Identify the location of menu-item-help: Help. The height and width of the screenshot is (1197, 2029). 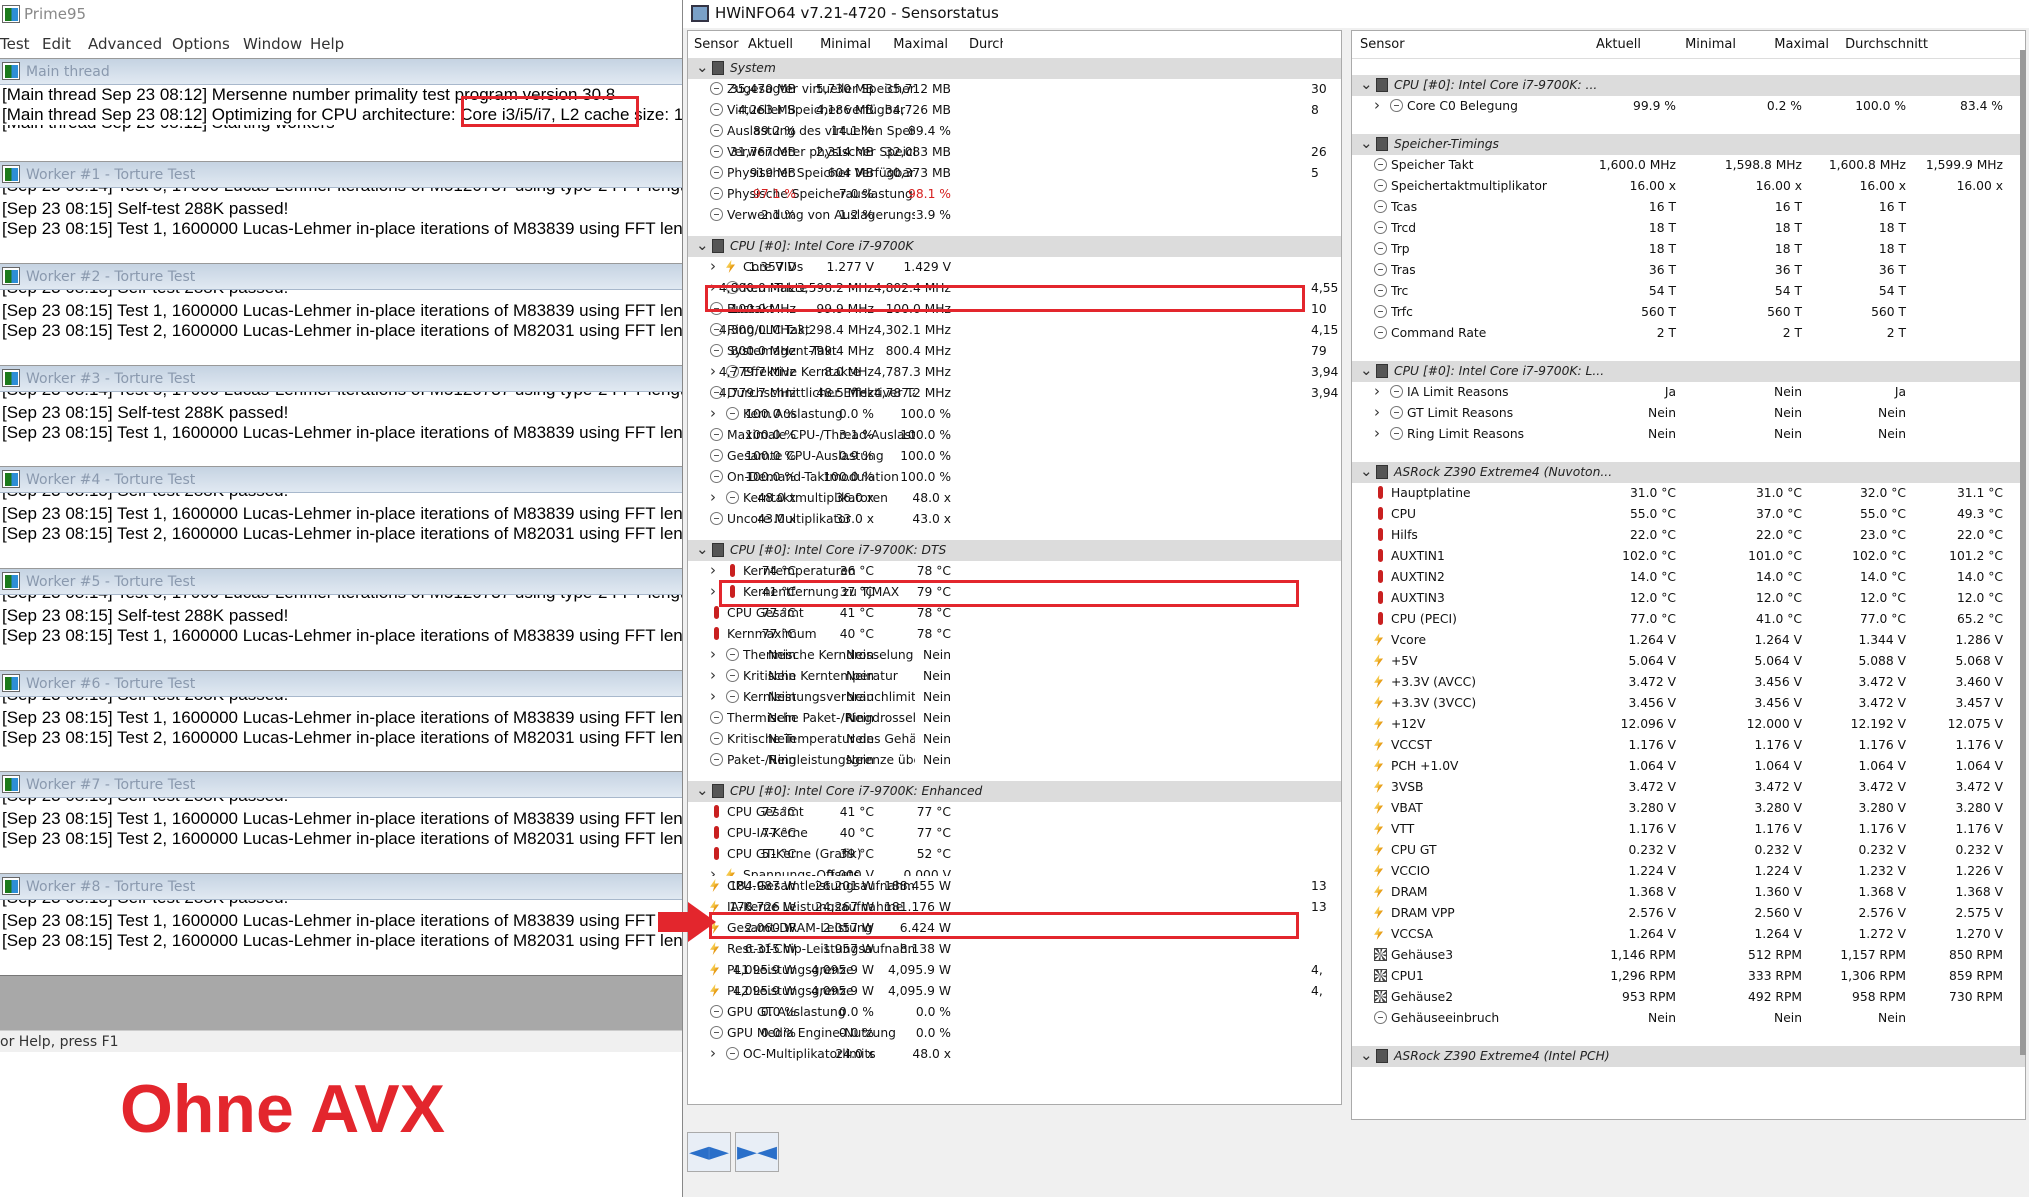
(327, 44).